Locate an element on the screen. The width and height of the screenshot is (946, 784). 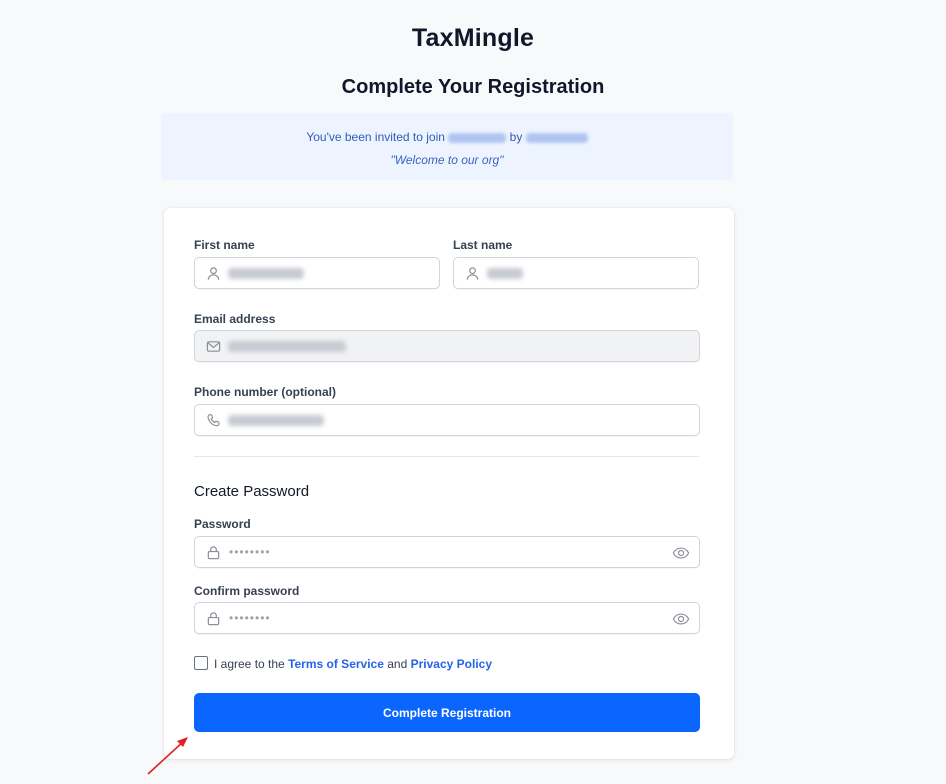
last-name-input is located at coordinates (576, 273).